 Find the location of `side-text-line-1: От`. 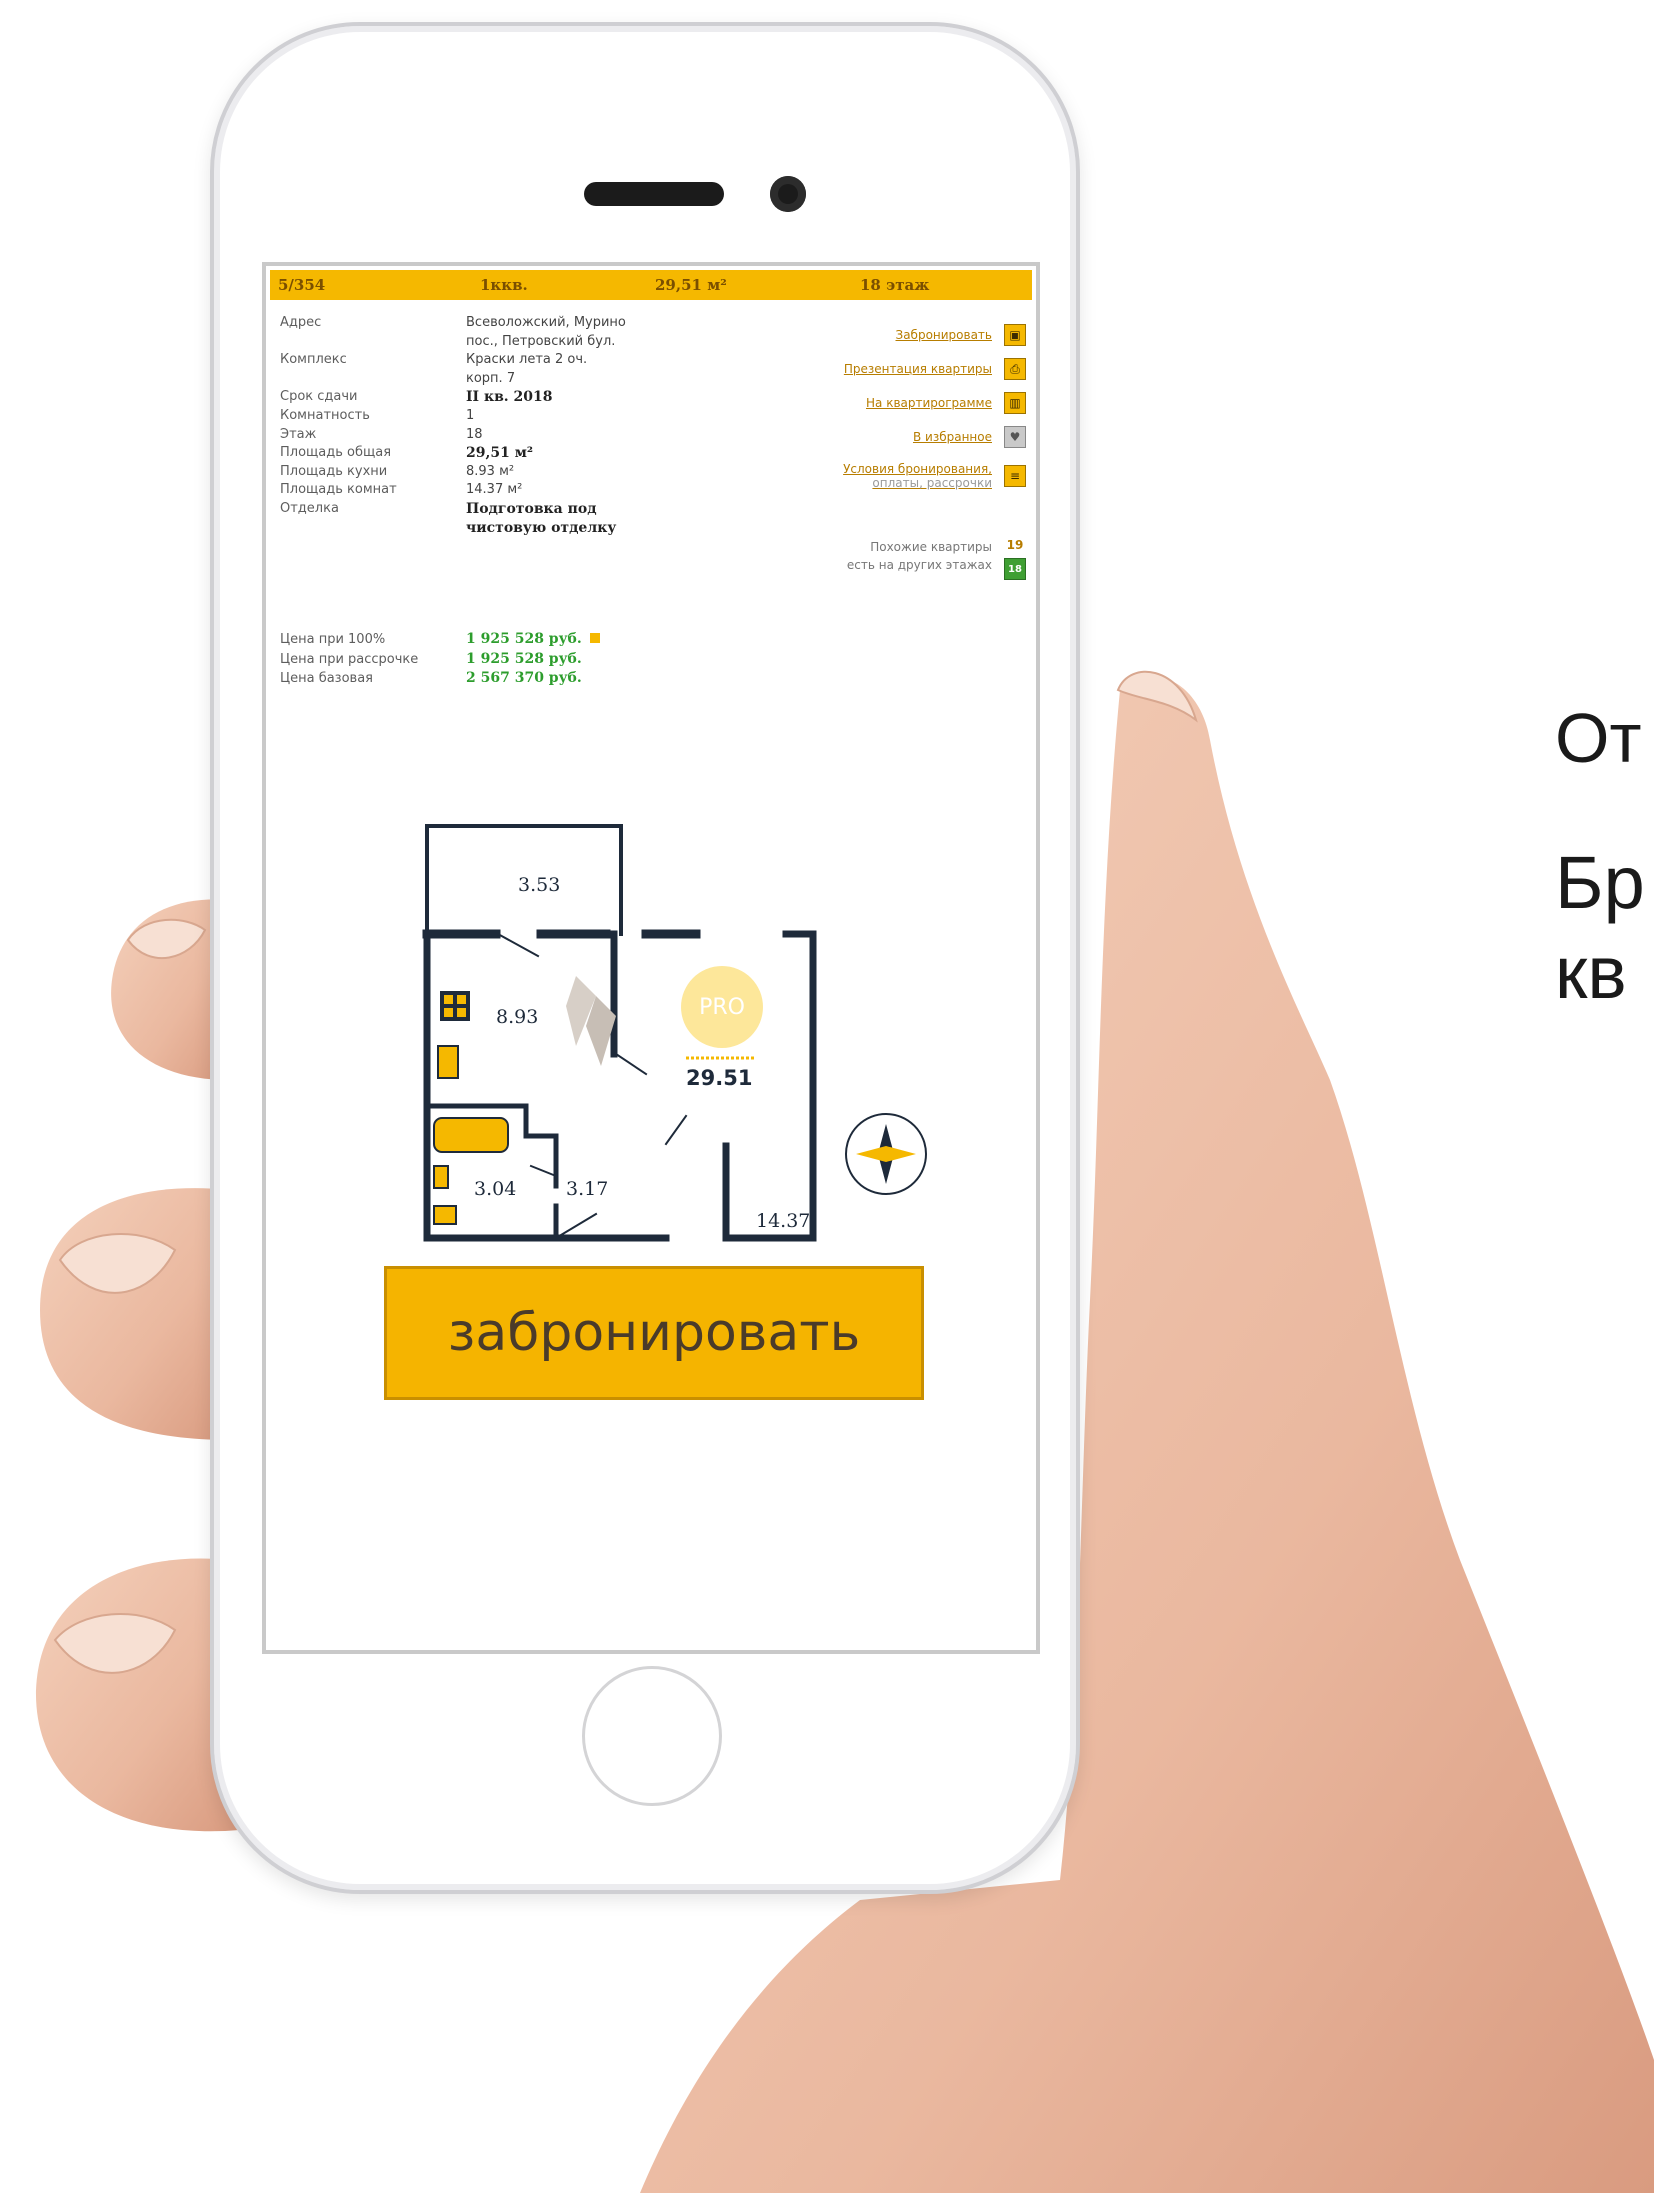

side-text-line-1: От is located at coordinates (1598, 738).